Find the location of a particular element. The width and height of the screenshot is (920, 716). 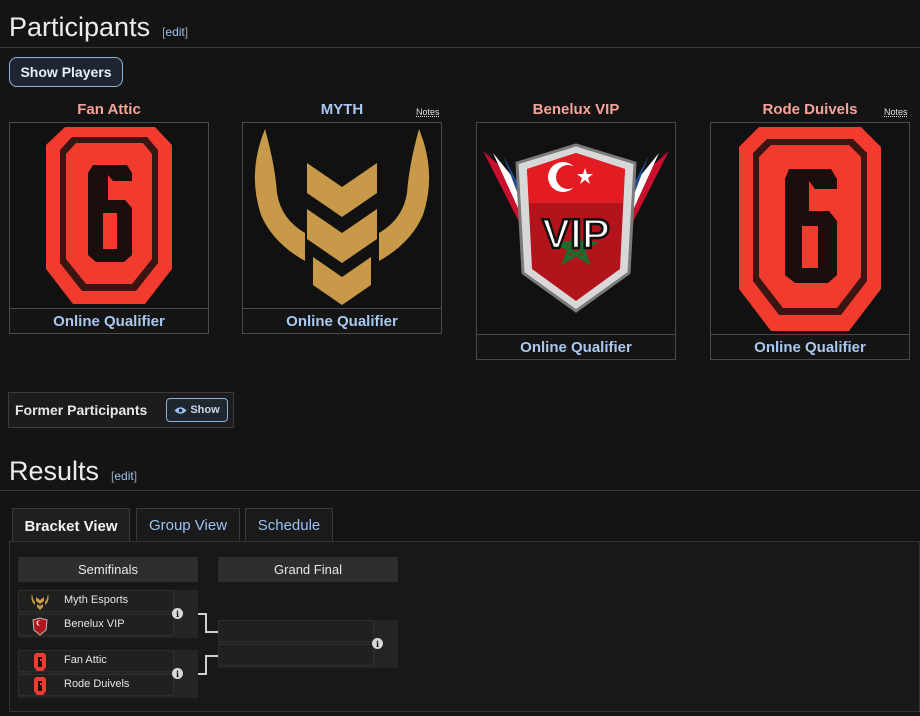

participants-title: Participants is located at coordinates (80, 27).